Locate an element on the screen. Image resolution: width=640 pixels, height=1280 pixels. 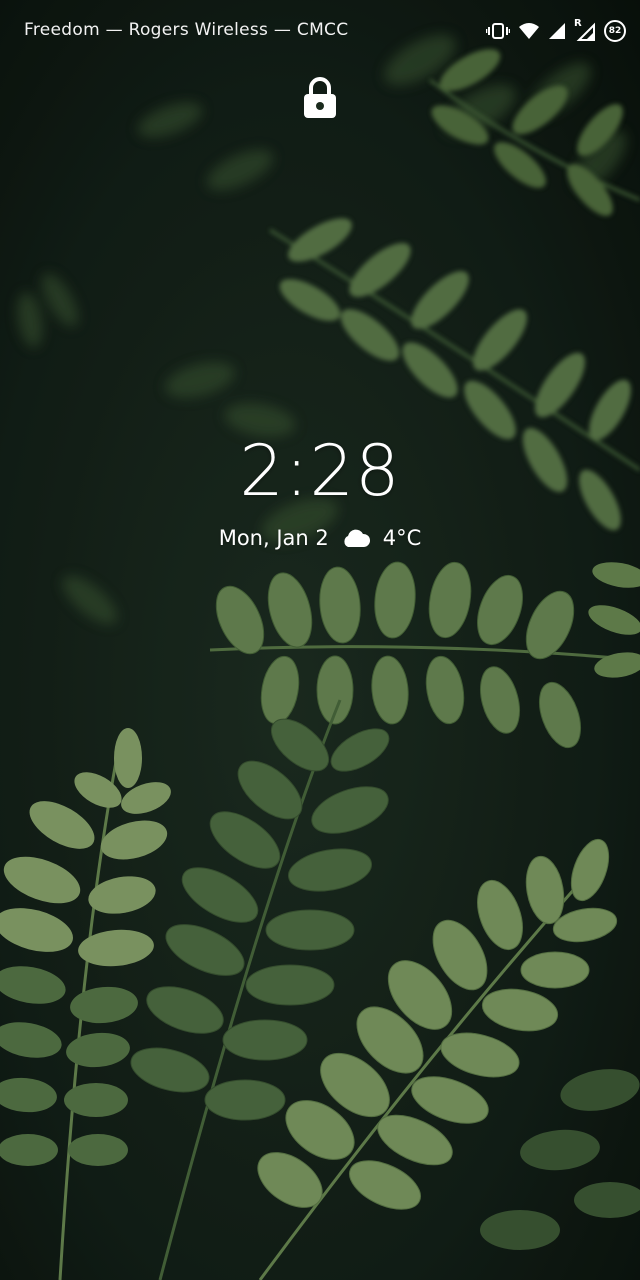
battery-level: 82 is located at coordinates (615, 31).